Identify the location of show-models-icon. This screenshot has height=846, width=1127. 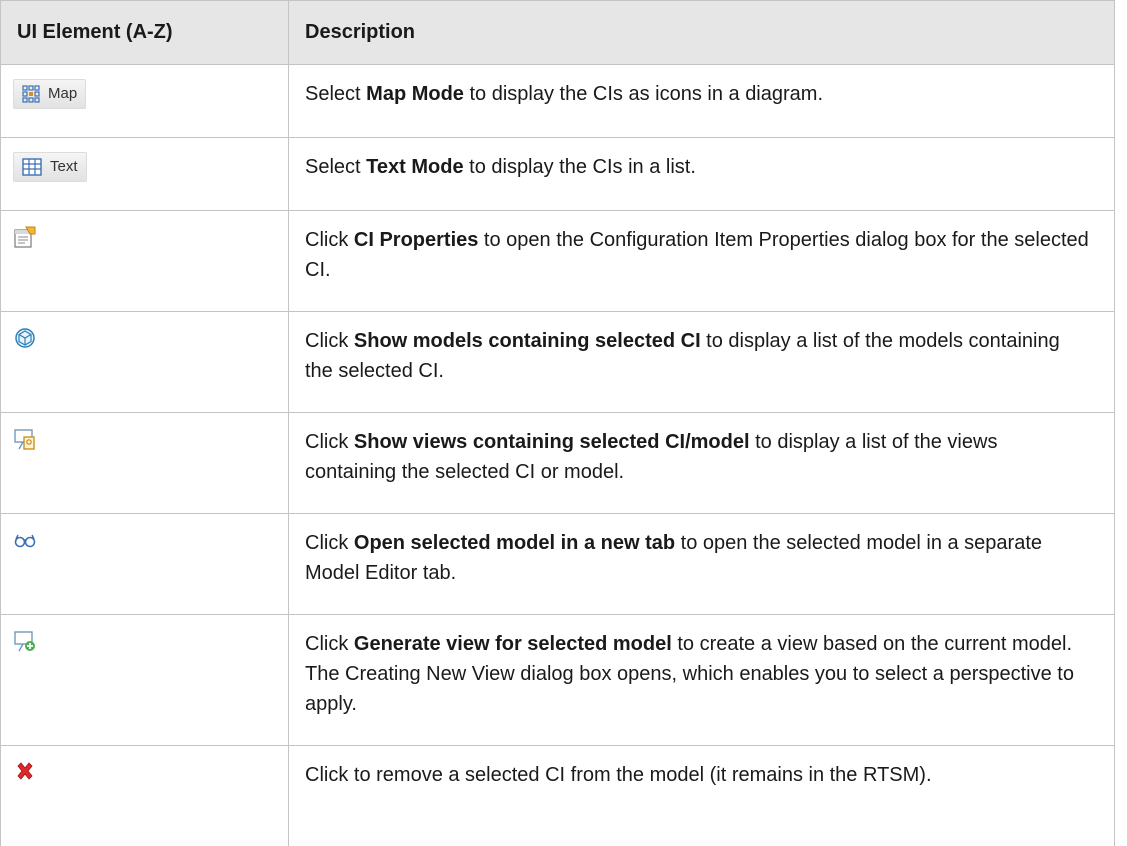
(25, 338).